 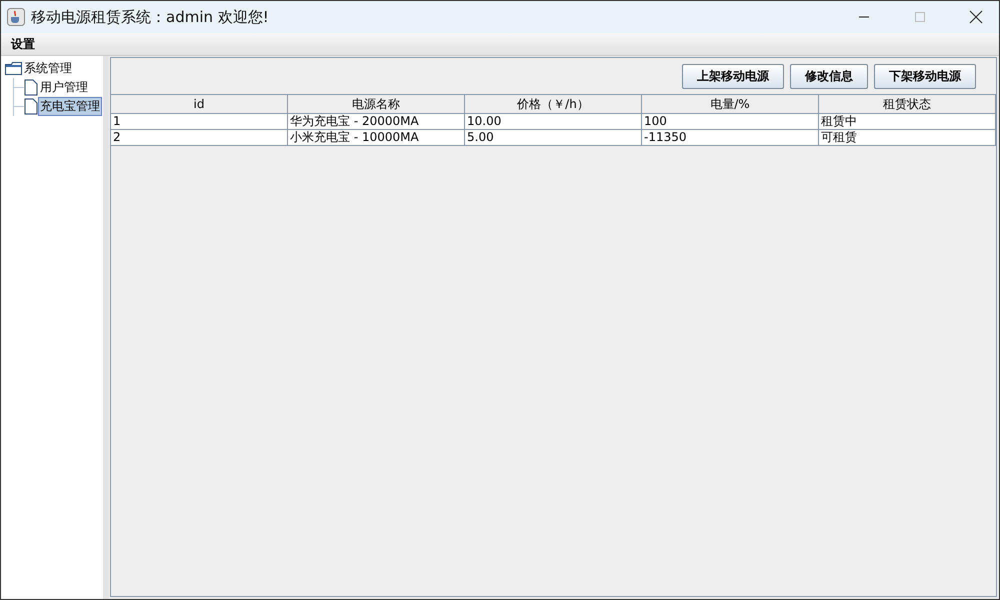 What do you see at coordinates (70, 106) in the screenshot?
I see `tree-item: 充电宝管理` at bounding box center [70, 106].